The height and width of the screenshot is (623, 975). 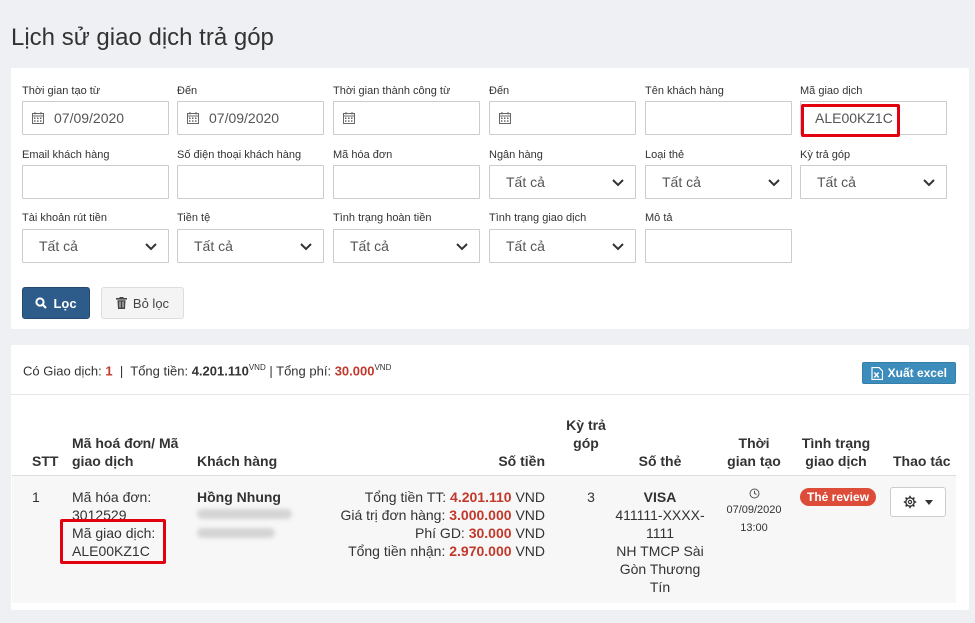 I want to click on filter-invoice-code-label: Mã hóa đơn, so click(x=363, y=155).